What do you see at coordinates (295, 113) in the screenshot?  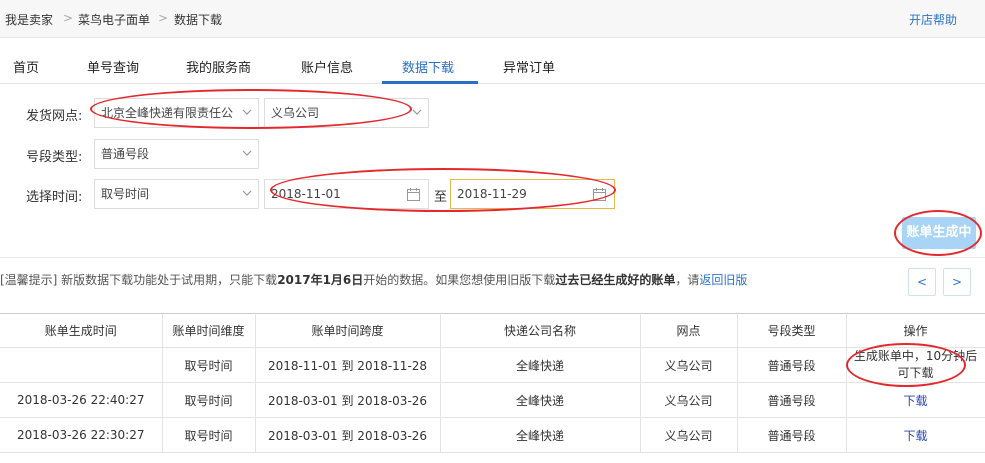 I see `branch-select-value: 义乌公司` at bounding box center [295, 113].